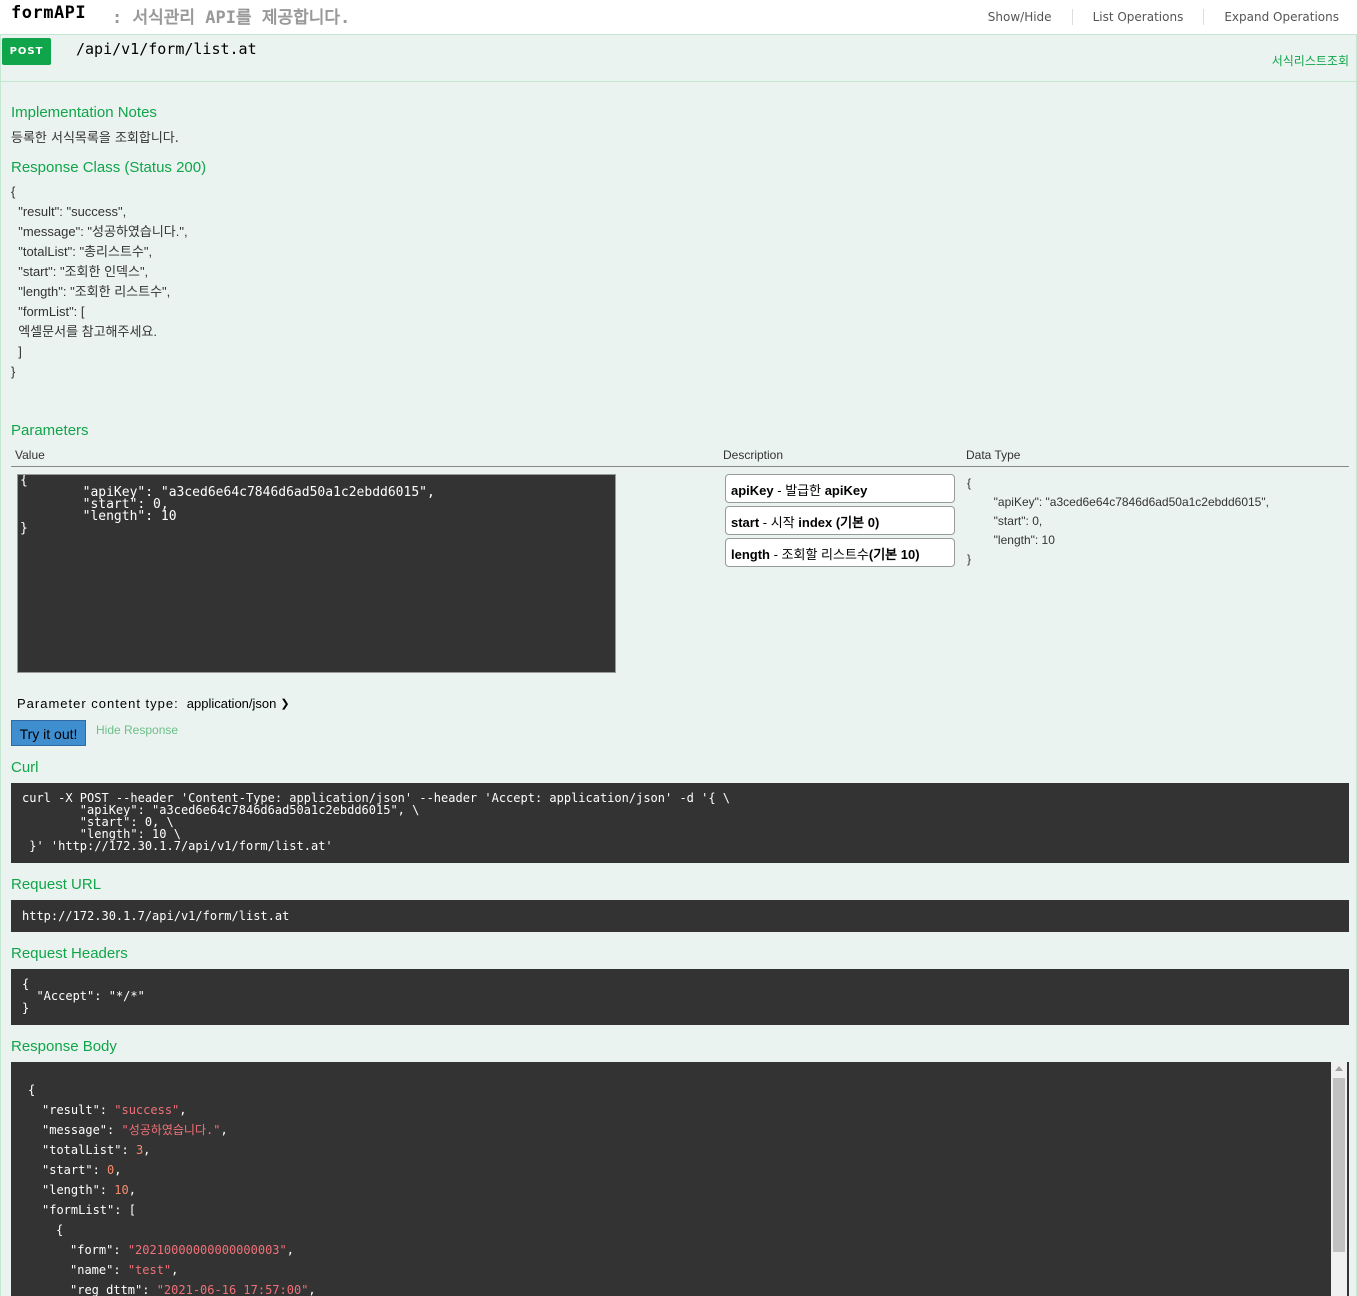 This screenshot has width=1357, height=1296. Describe the element at coordinates (750, 554) in the screenshot. I see `param-name: length` at that location.